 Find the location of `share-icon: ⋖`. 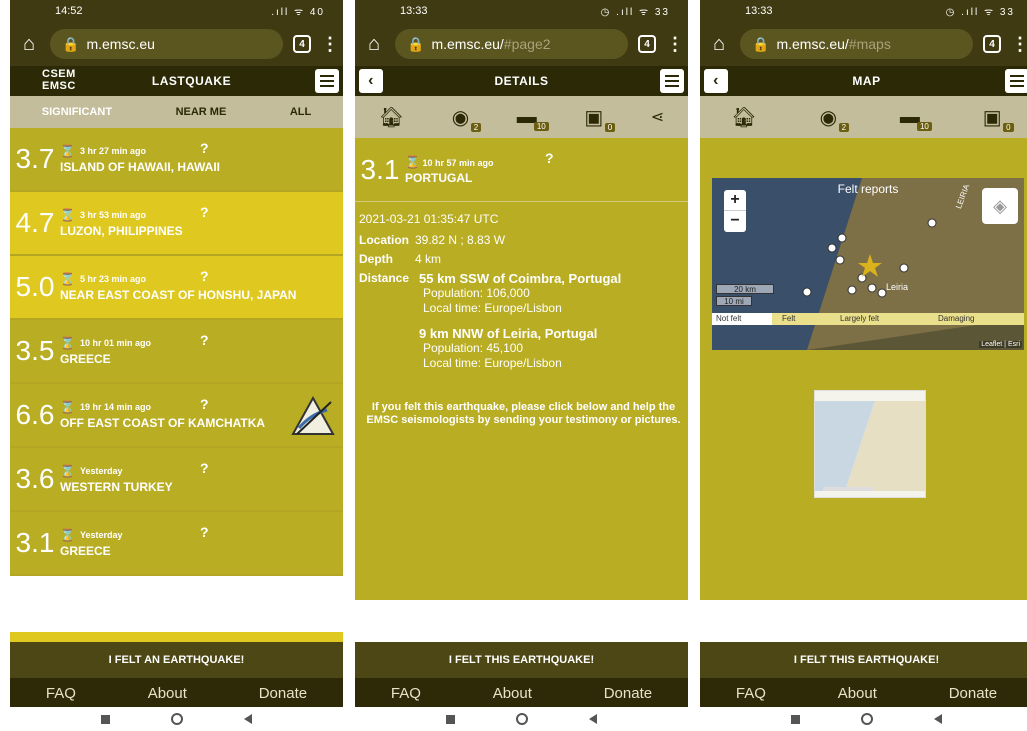

share-icon: ⋖ is located at coordinates (657, 117).